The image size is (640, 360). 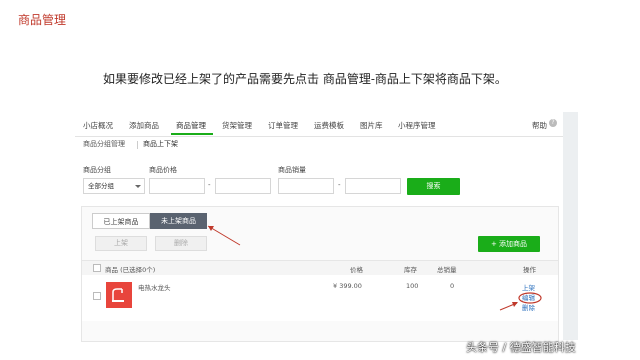 What do you see at coordinates (305, 79) in the screenshot?
I see `instruction-text: 如果要修改已经上架了的产品需要先点击 商品管理-商品上下架将商品下架。` at bounding box center [305, 79].